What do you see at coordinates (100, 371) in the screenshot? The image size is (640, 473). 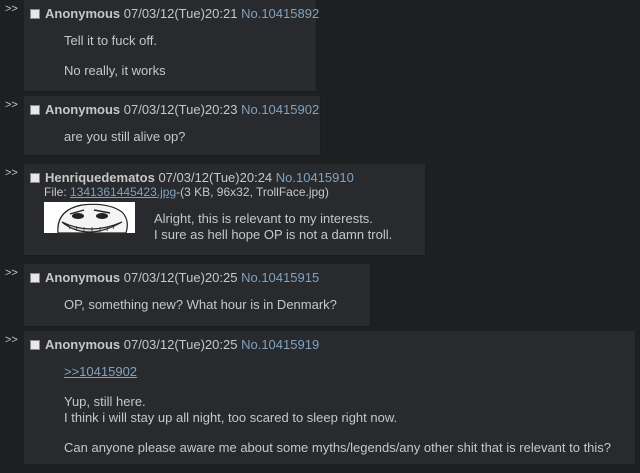 I see `quote-link: >>10415902` at bounding box center [100, 371].